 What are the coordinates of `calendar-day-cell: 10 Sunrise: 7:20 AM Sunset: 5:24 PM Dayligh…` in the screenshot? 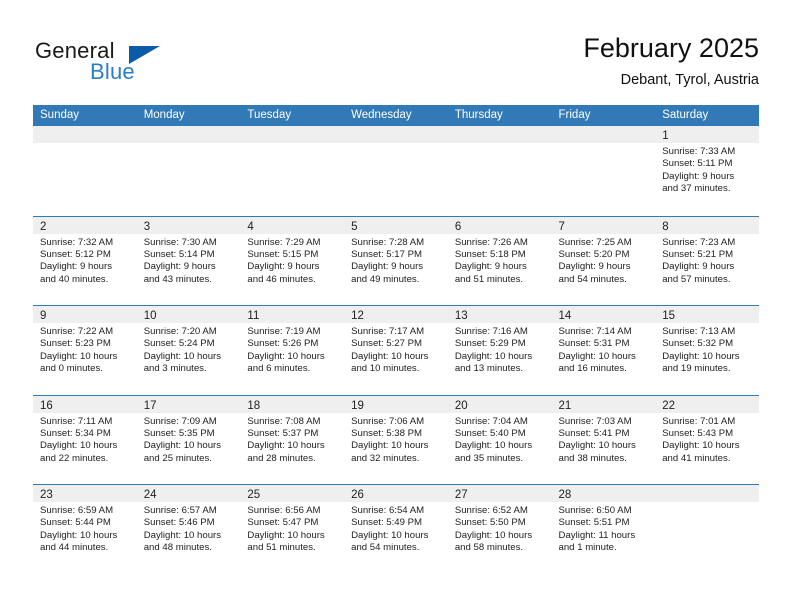 It's located at (188, 350).